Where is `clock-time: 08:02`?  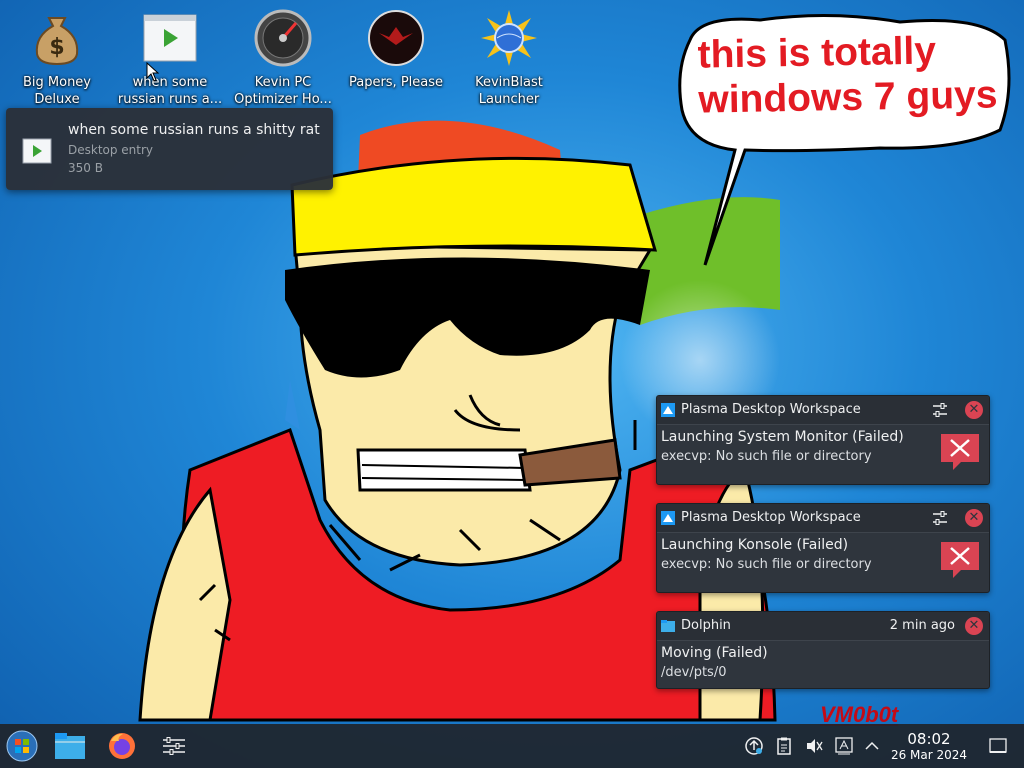
clock-time: 08:02 is located at coordinates (929, 739).